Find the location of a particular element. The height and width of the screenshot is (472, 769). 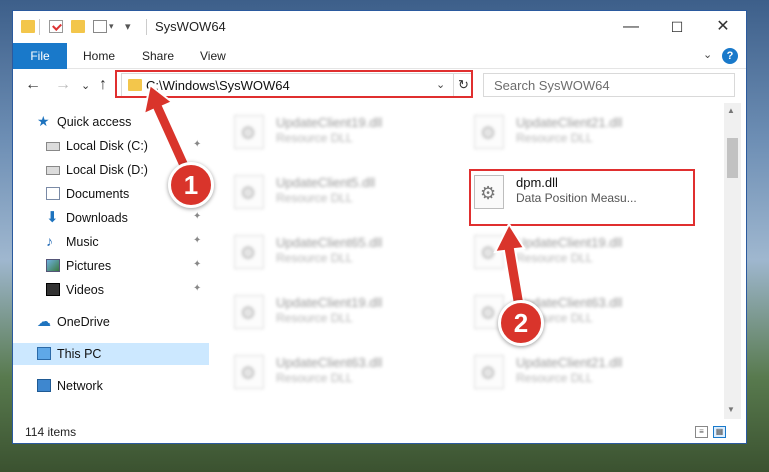

minimize-button: — is located at coordinates (631, 27).